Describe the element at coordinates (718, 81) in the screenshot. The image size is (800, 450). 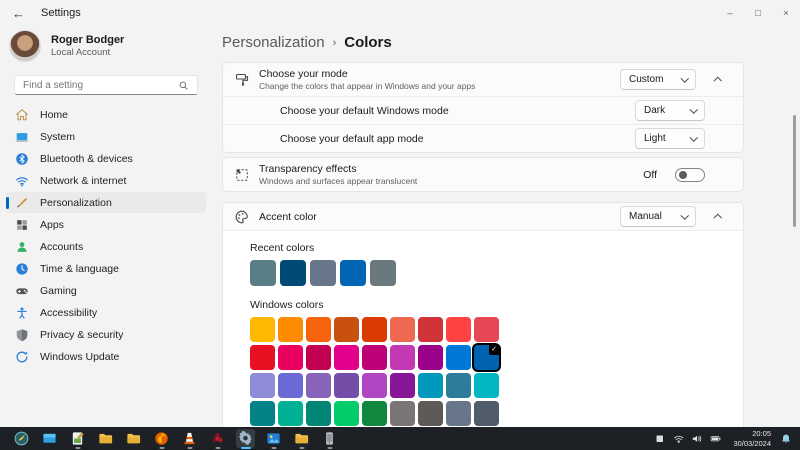
I see `mode-expander` at that location.